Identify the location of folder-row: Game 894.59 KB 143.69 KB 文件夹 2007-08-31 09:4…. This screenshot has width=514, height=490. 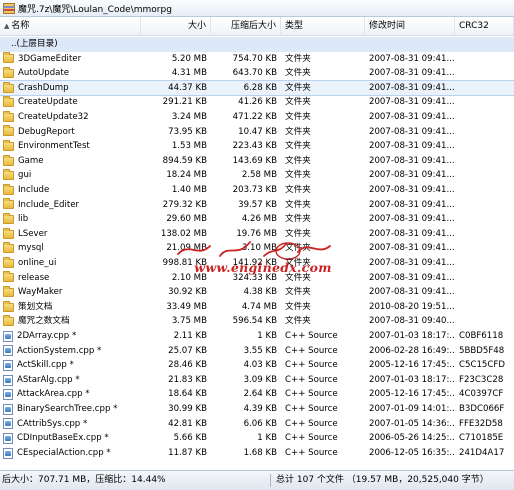
(257, 161).